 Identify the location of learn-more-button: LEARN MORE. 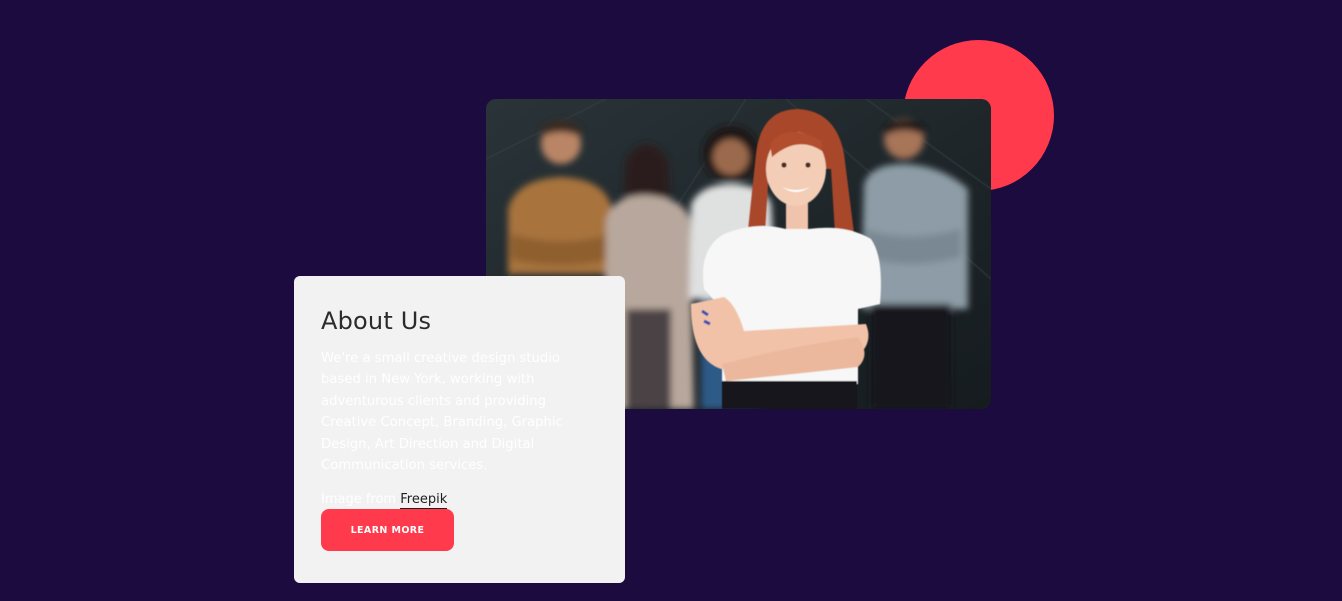
(387, 530).